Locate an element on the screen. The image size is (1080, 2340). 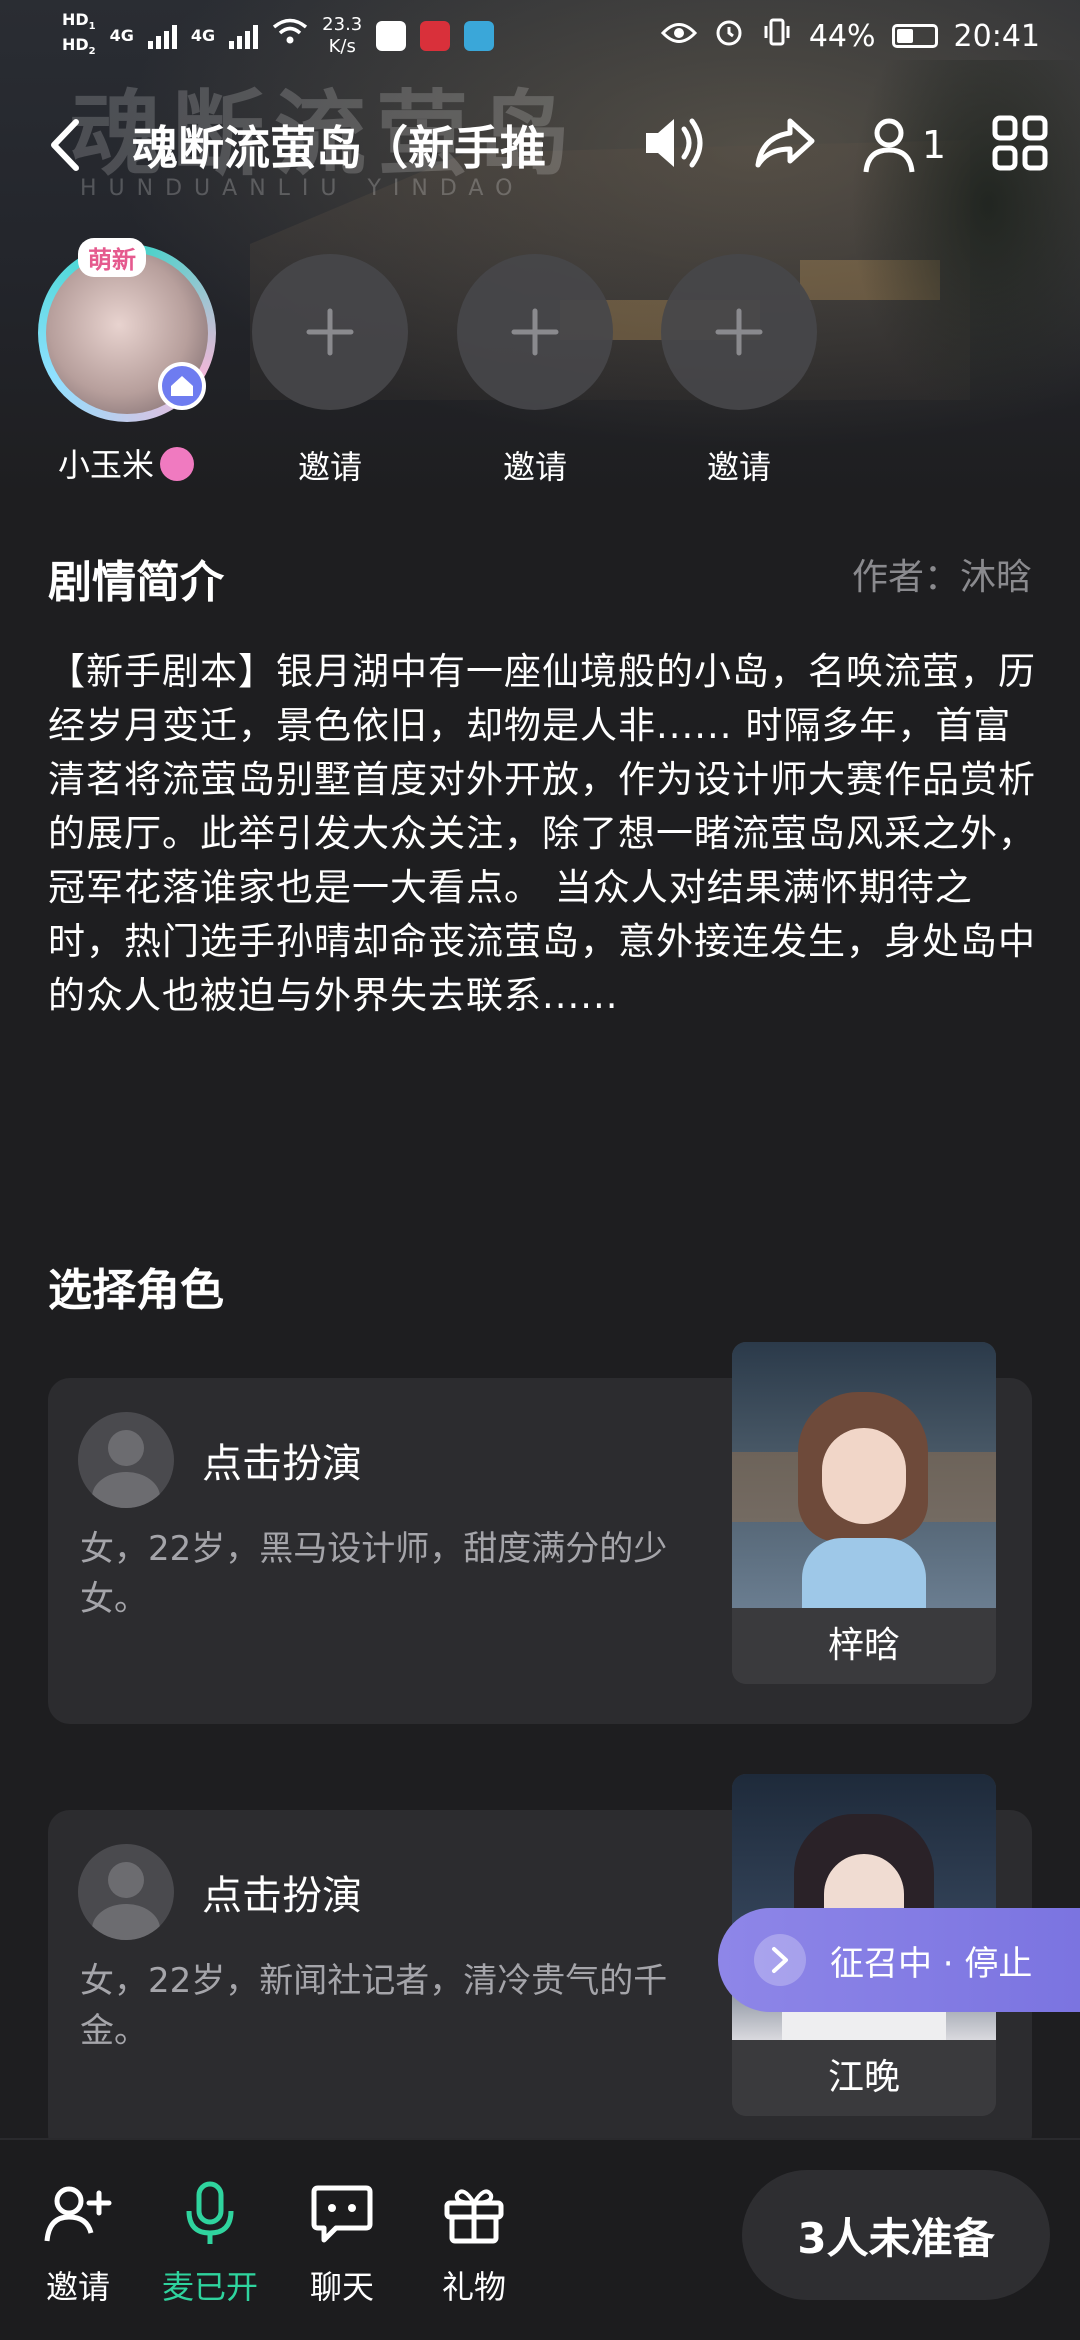
share-button is located at coordinates (785, 145).